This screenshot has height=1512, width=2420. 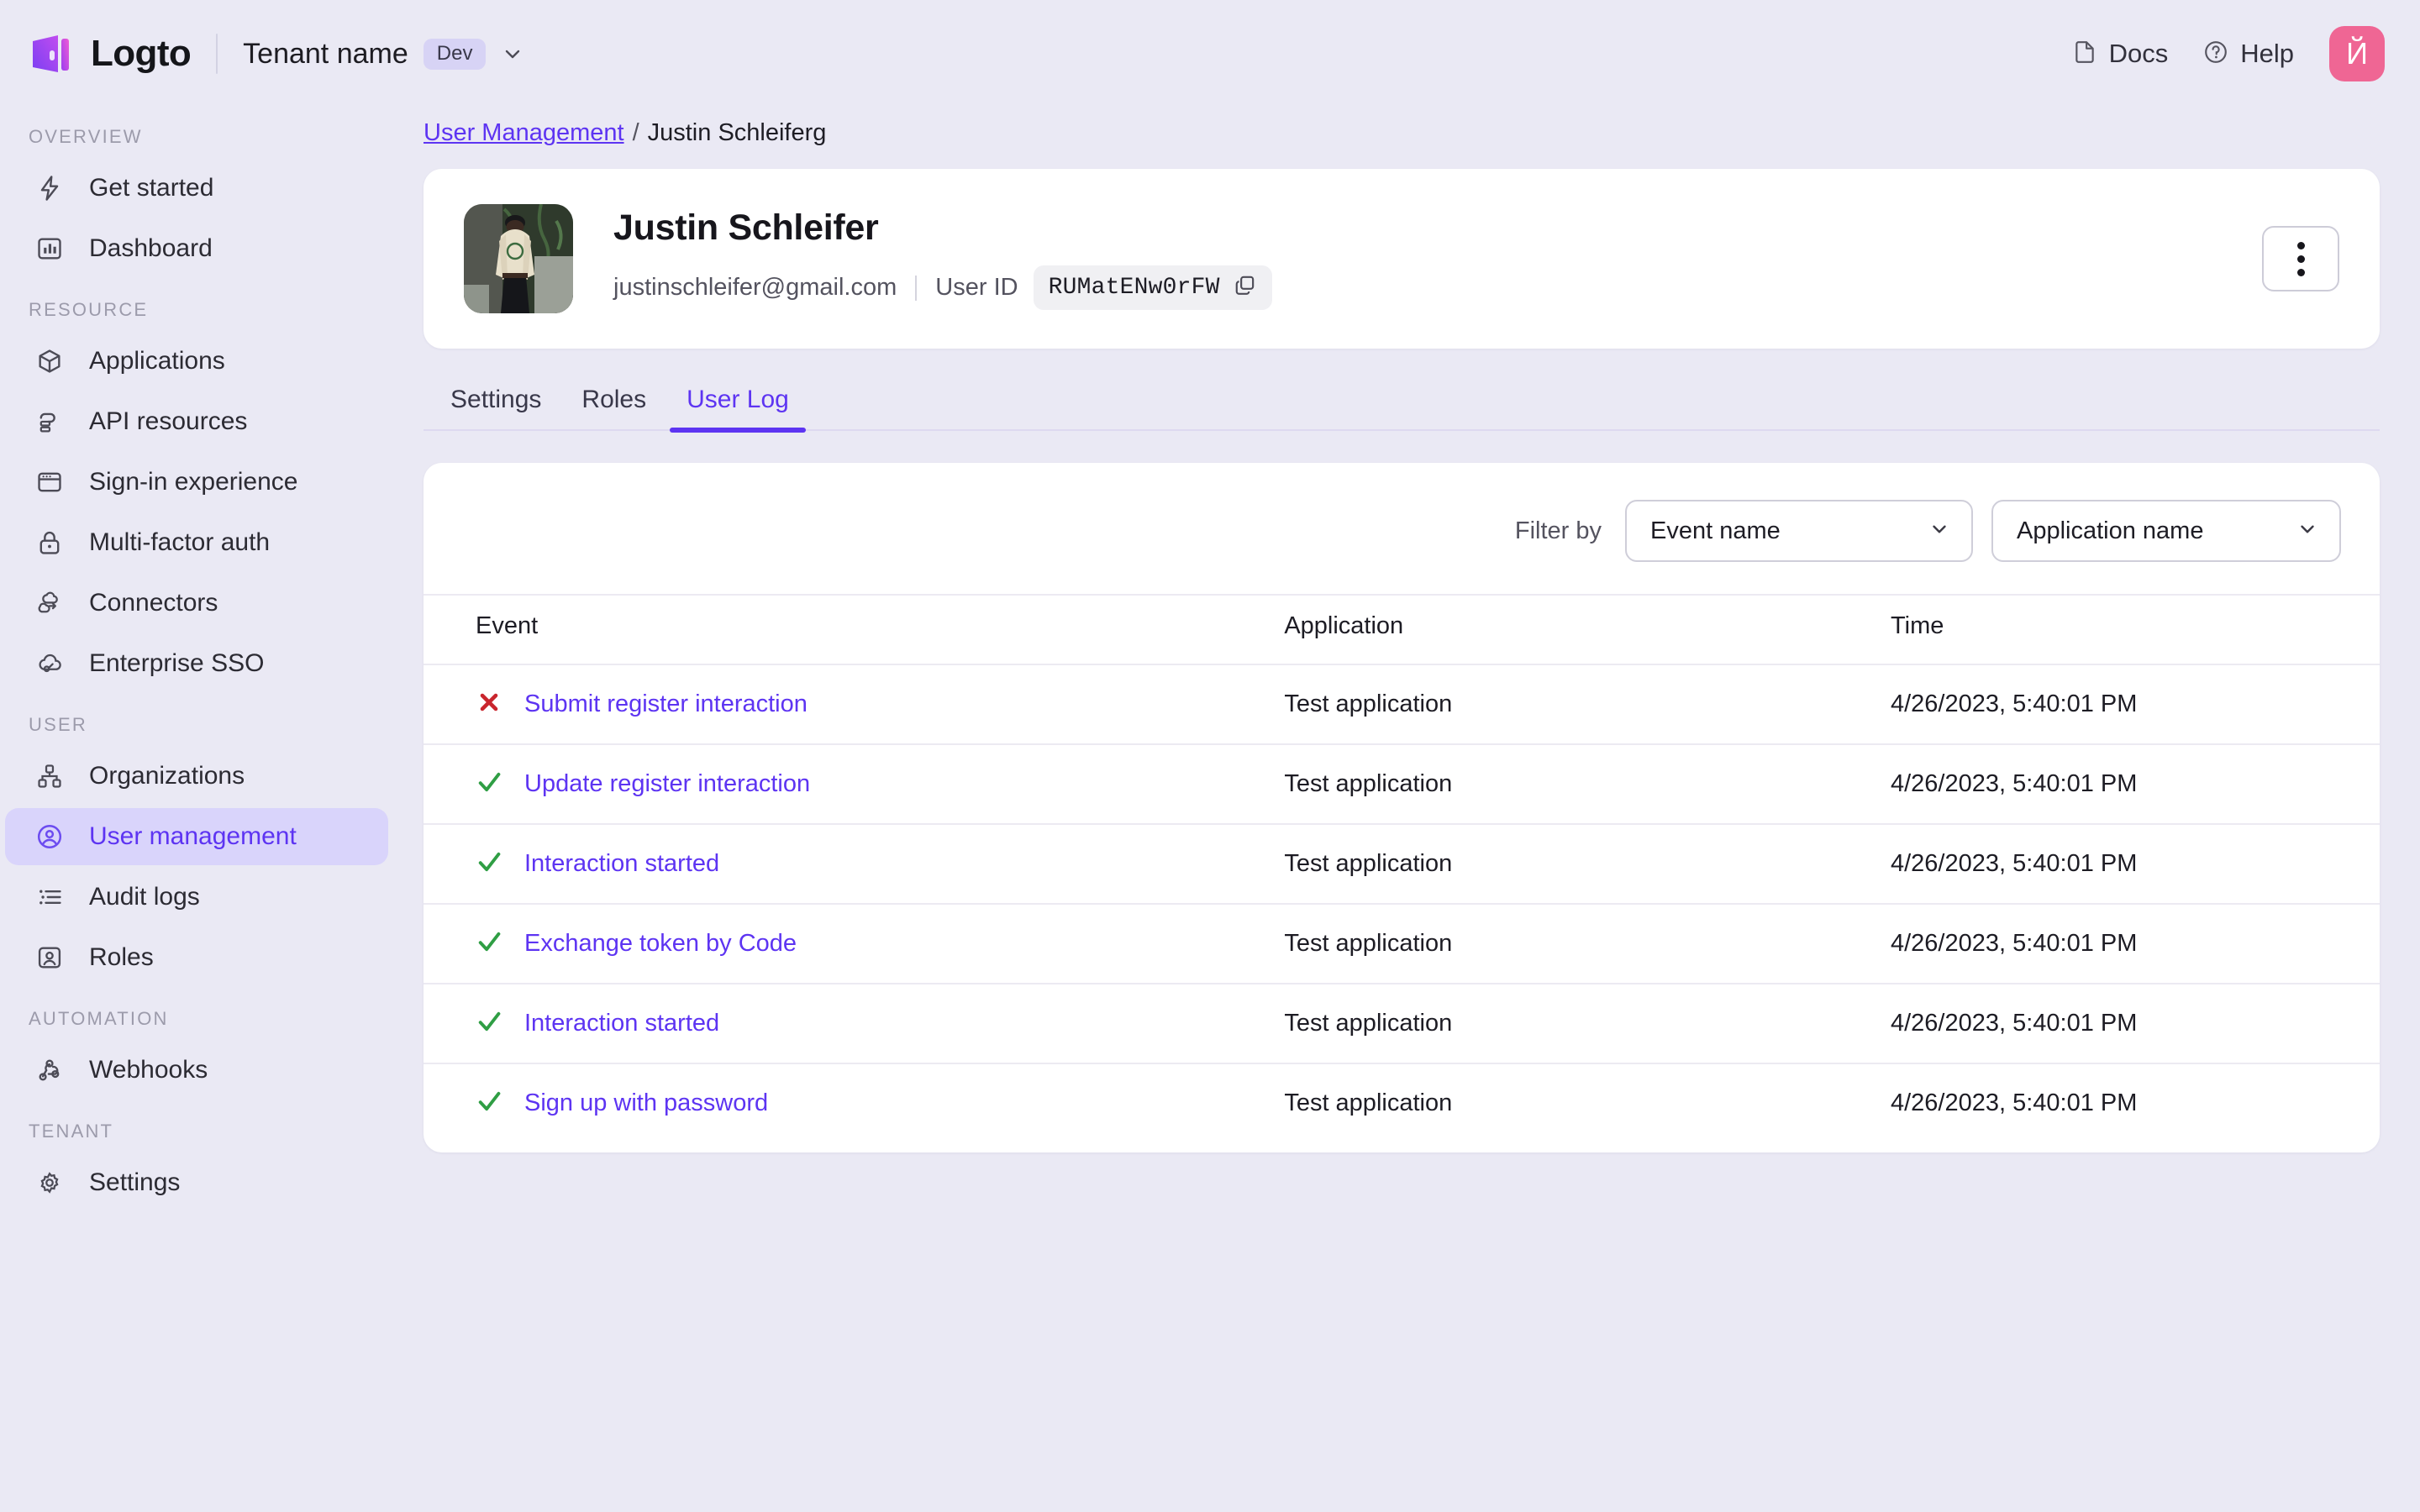 What do you see at coordinates (855, 629) in the screenshot?
I see `column-header-event: Event` at bounding box center [855, 629].